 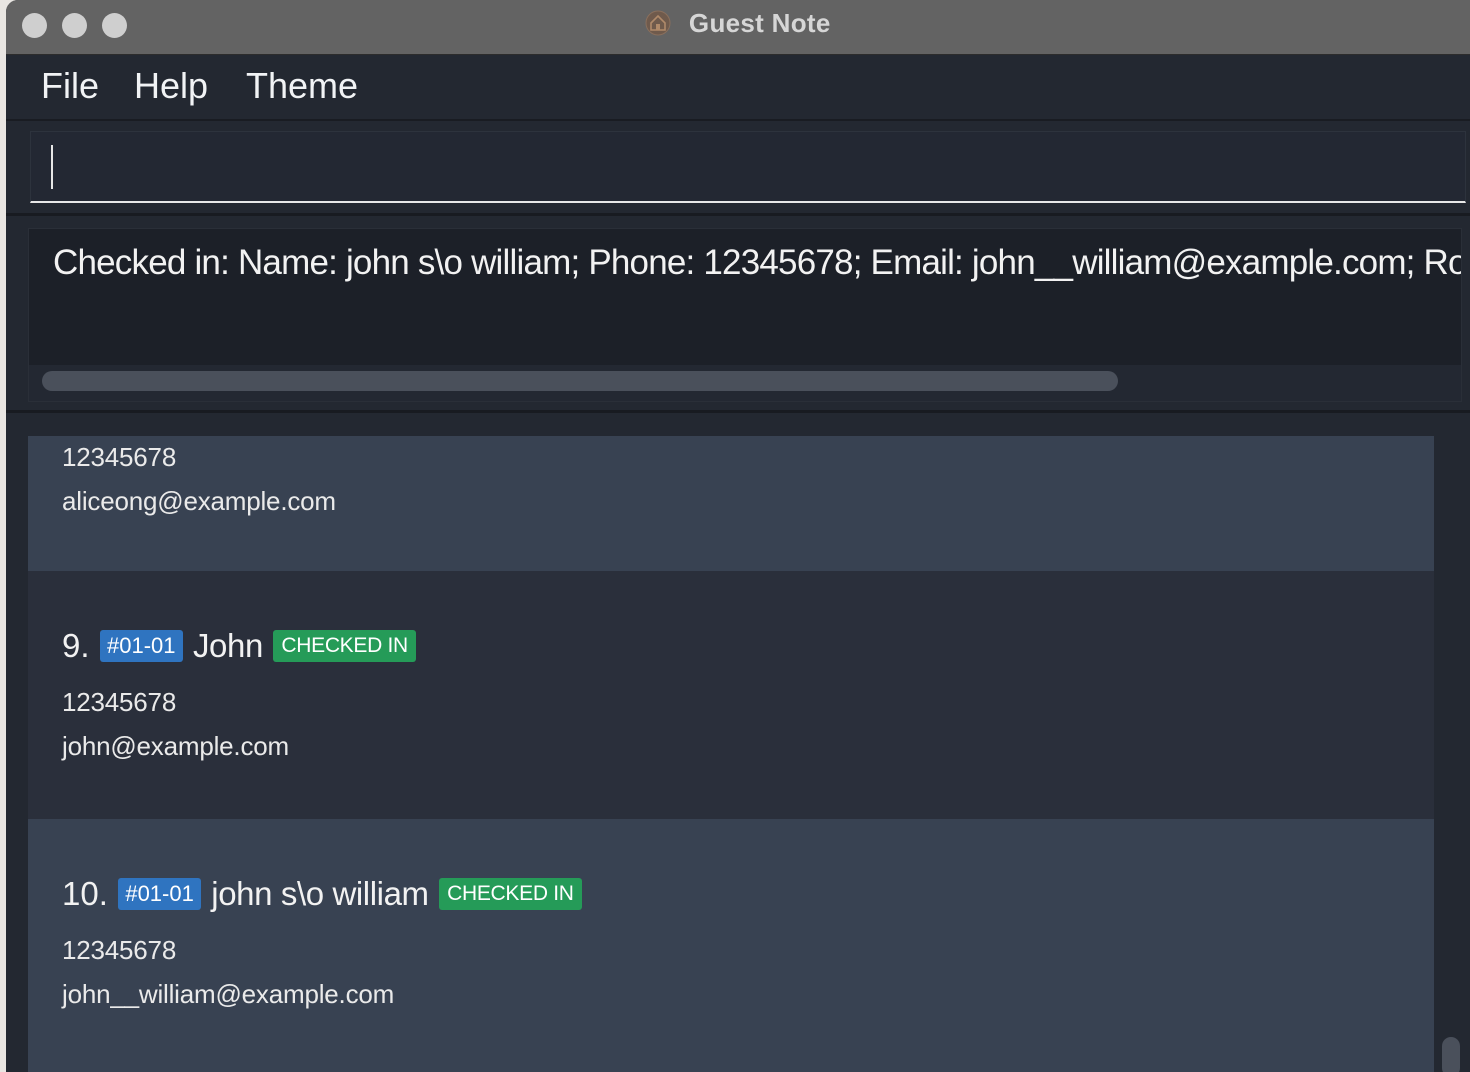 I want to click on guest-header: 10. #01-01 john s\o william CHECKED IN, so click(x=322, y=894).